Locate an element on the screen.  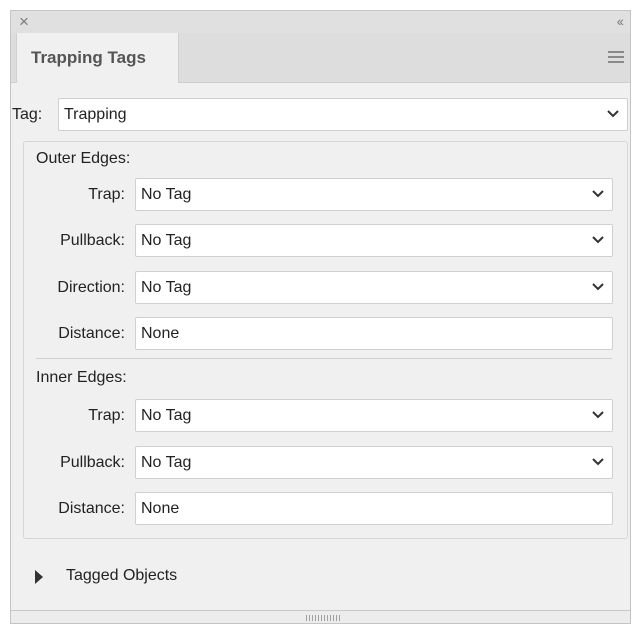
tag-select-value: Trapping is located at coordinates (95, 114).